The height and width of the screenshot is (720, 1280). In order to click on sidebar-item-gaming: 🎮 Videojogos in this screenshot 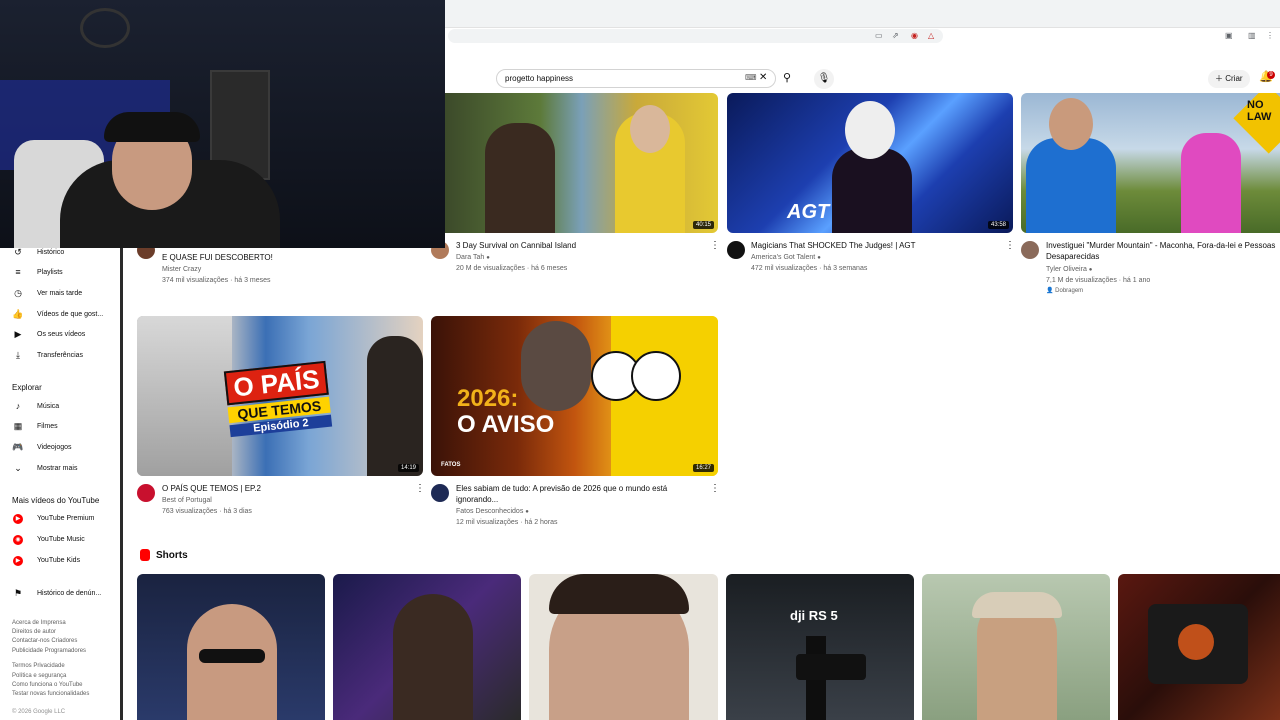, I will do `click(42, 447)`.